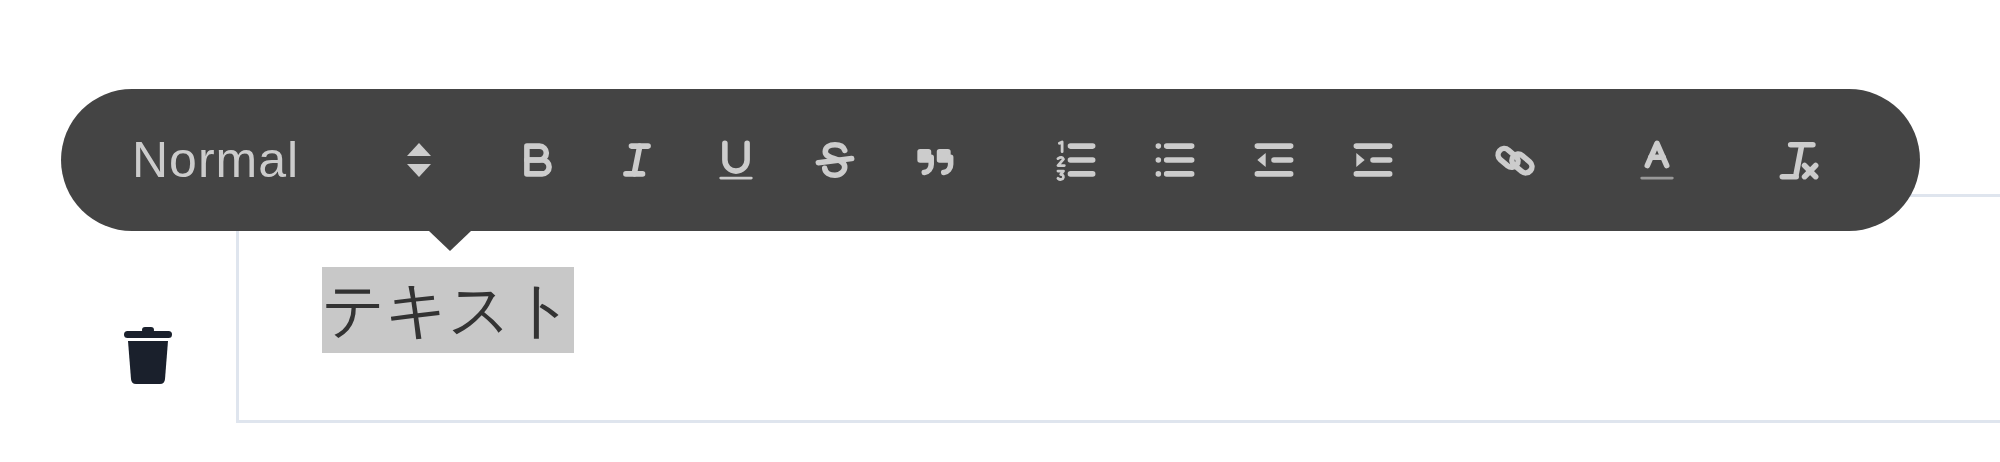 The image size is (2000, 462). I want to click on trash-icon, so click(148, 355).